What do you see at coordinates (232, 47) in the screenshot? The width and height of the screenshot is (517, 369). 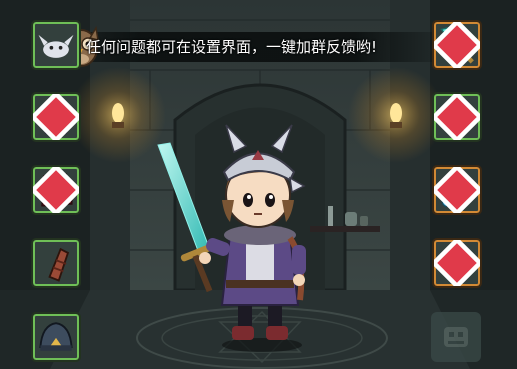 I see `hint-banner-text: 任何问题都可在设置界面，一键加群反馈哟!` at bounding box center [232, 47].